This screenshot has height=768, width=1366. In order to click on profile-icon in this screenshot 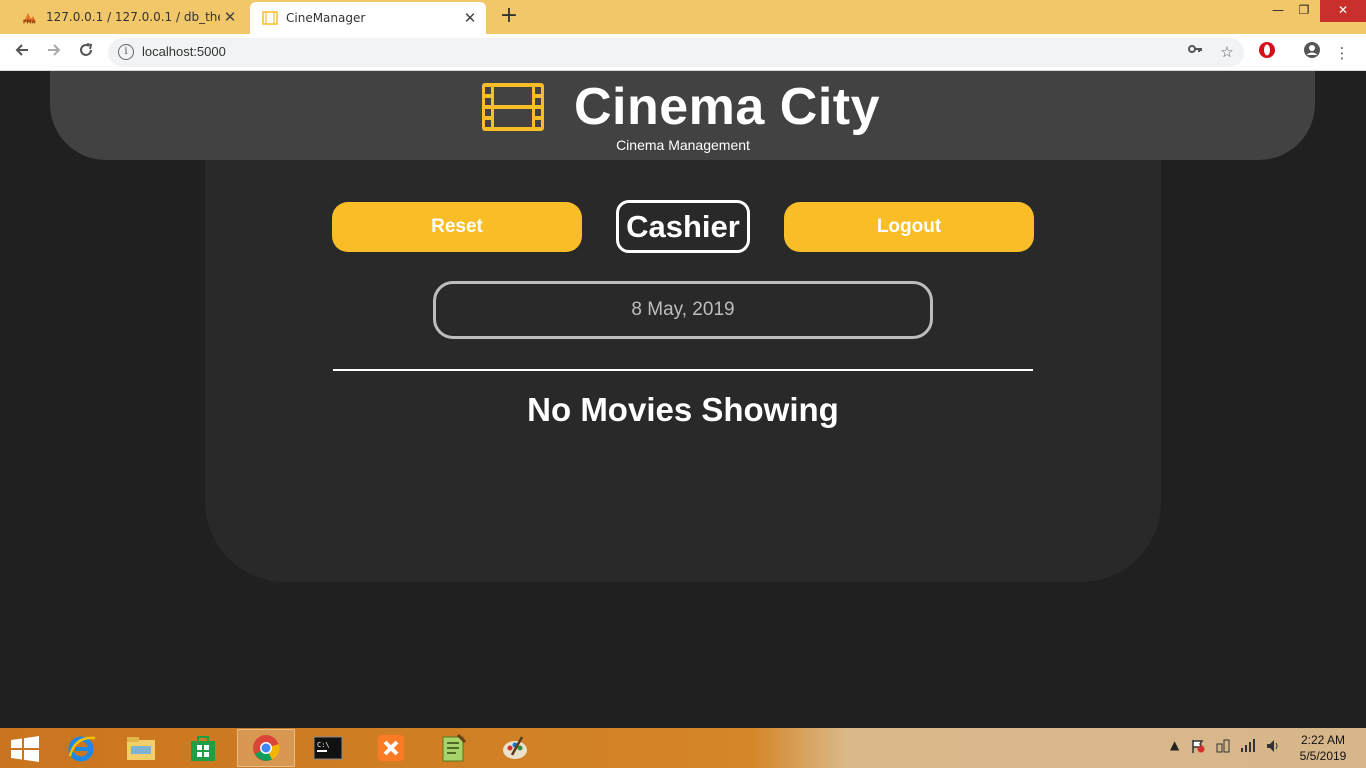, I will do `click(1312, 53)`.